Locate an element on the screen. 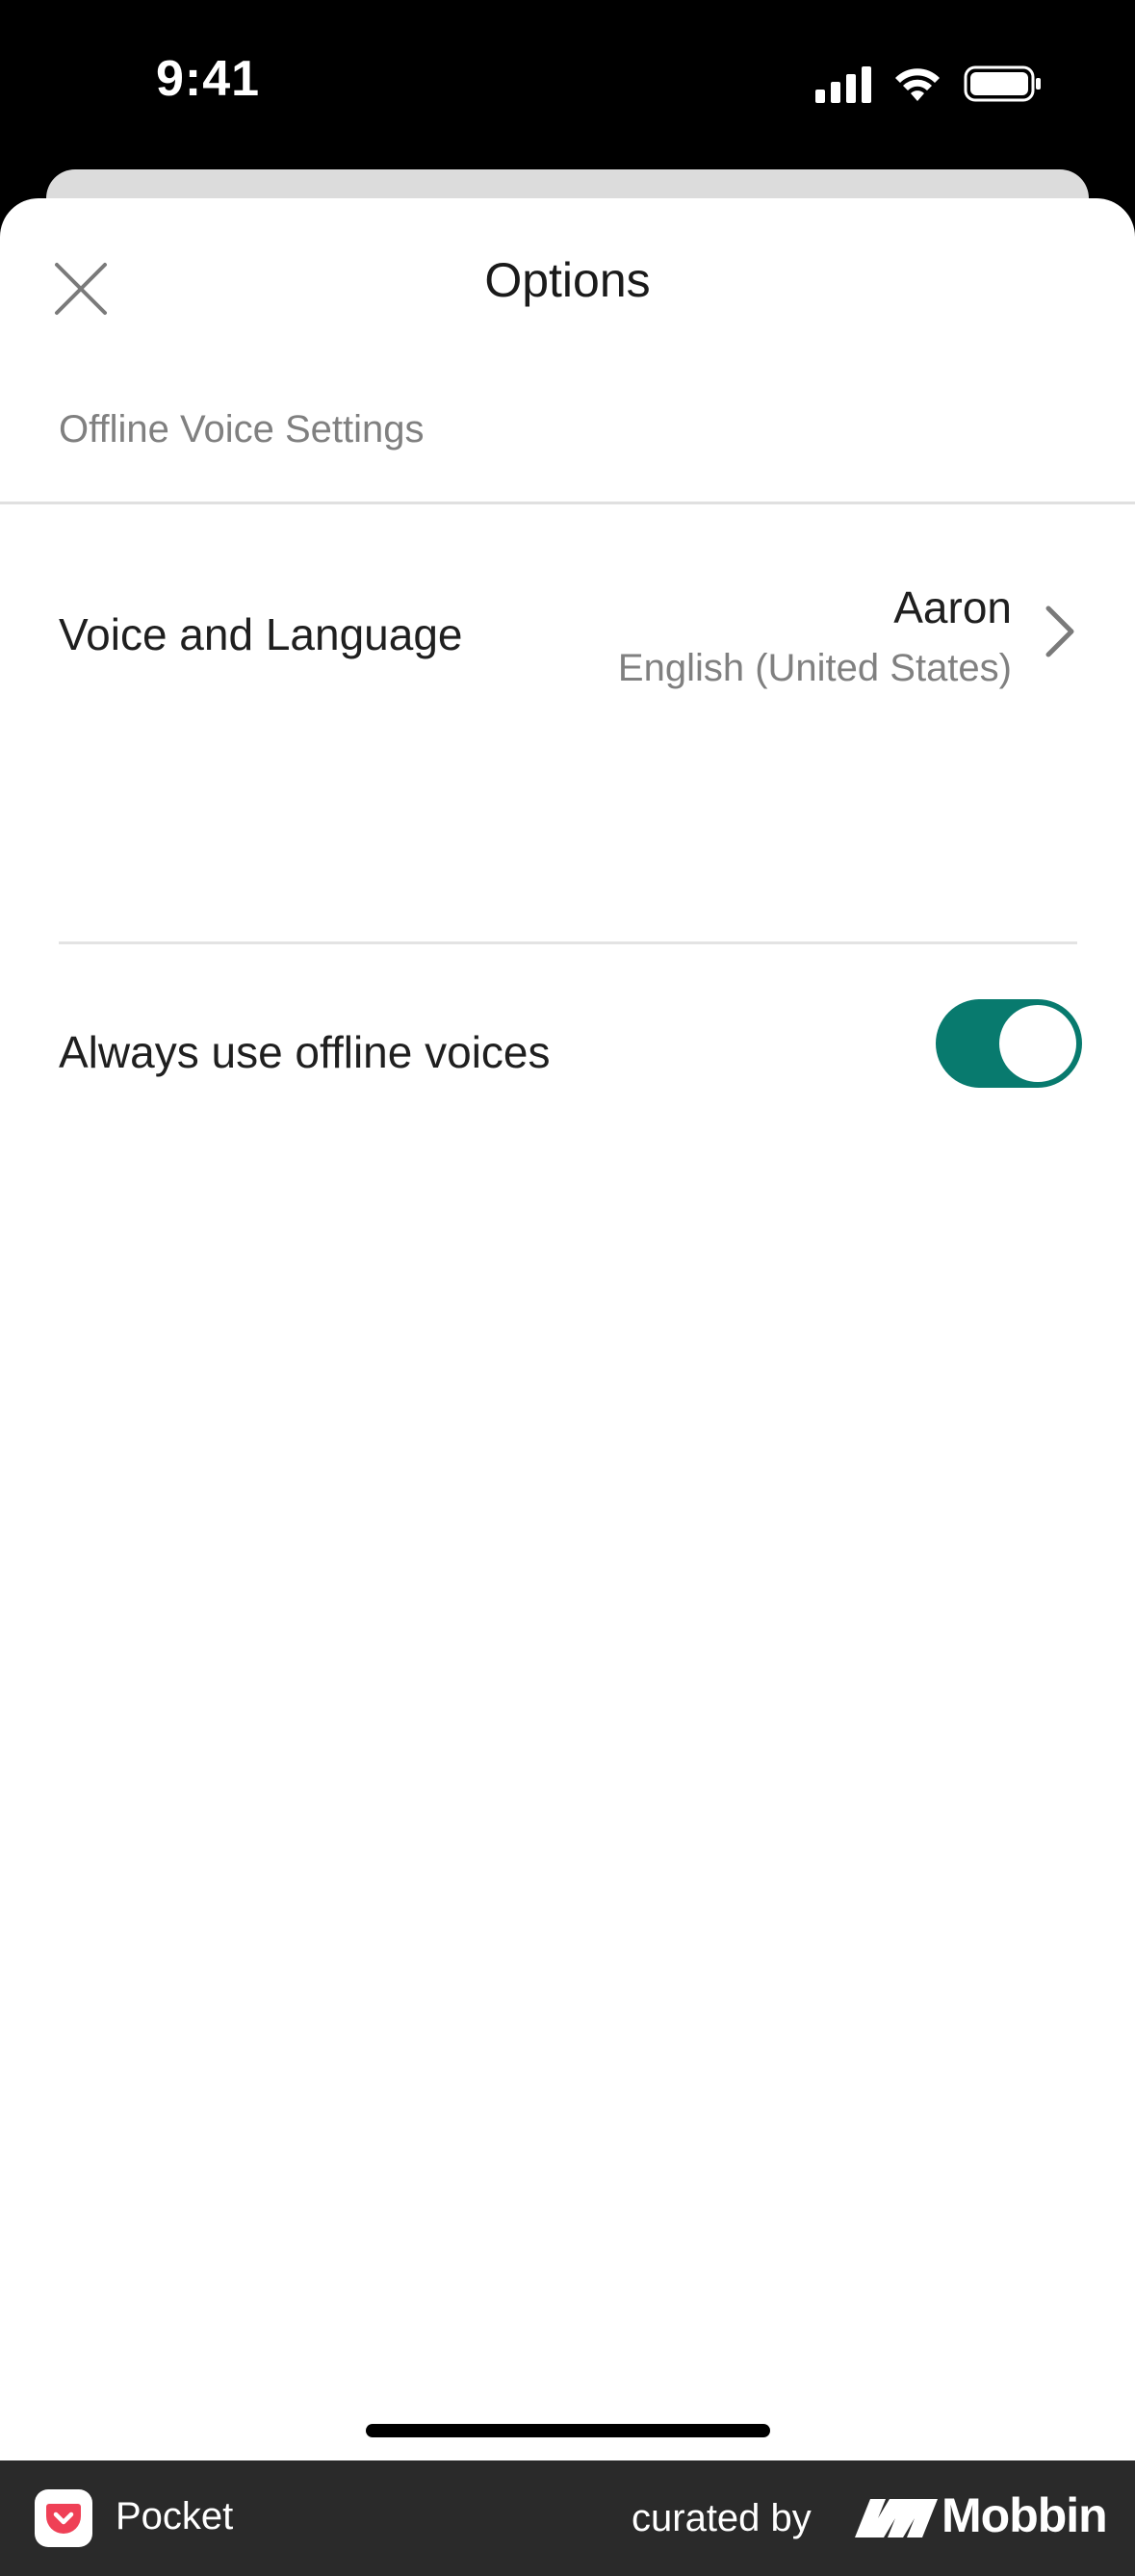 The width and height of the screenshot is (1135, 2576). voice-language: English (United States) is located at coordinates (814, 668).